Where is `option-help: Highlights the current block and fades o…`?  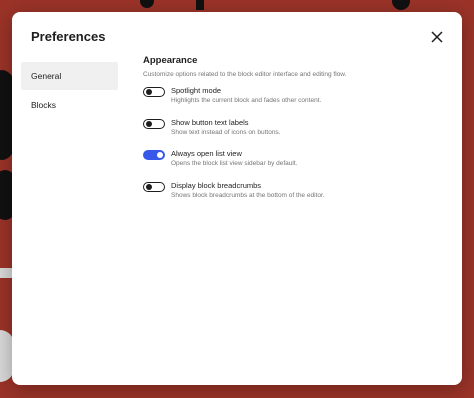 option-help: Highlights the current block and fades o… is located at coordinates (246, 100).